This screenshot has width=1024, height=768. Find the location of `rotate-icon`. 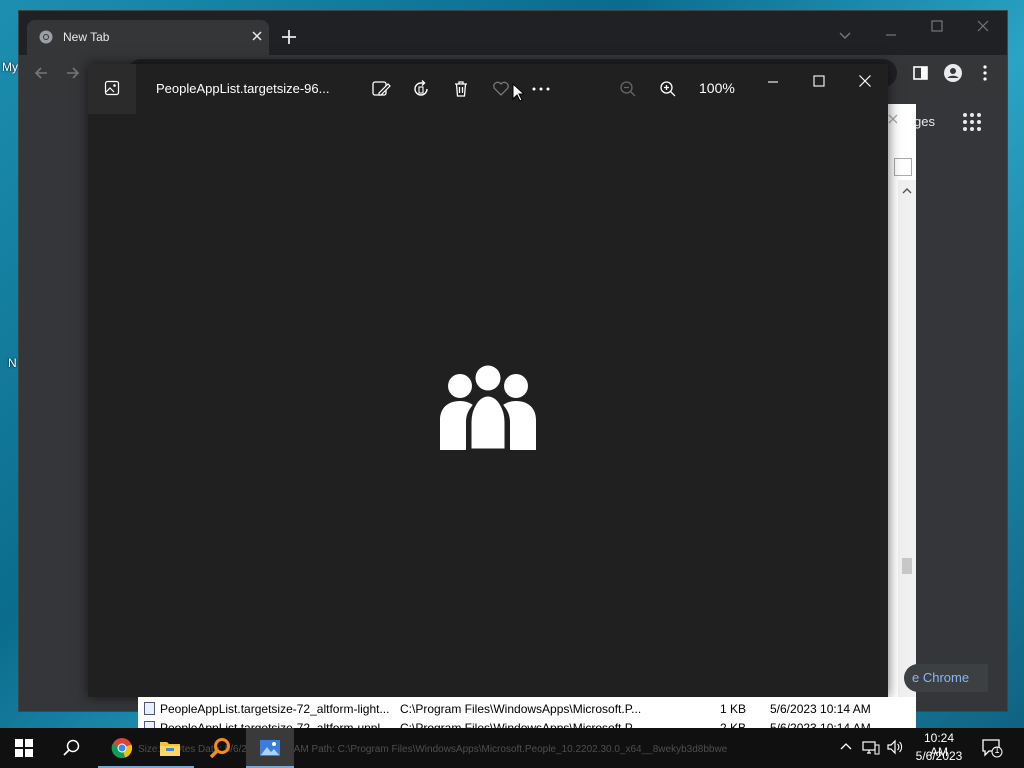

rotate-icon is located at coordinates (421, 89).